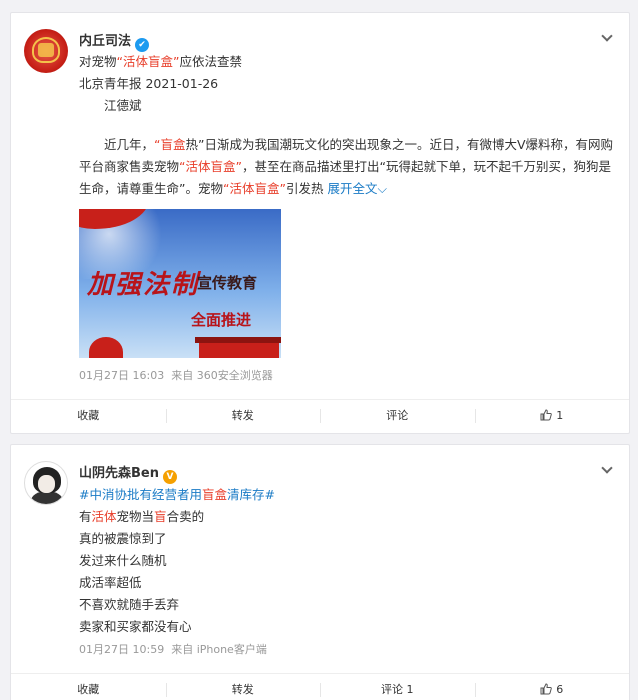 The image size is (638, 700). I want to click on action-bar: 收藏 转发 评论 1 6, so click(320, 686).